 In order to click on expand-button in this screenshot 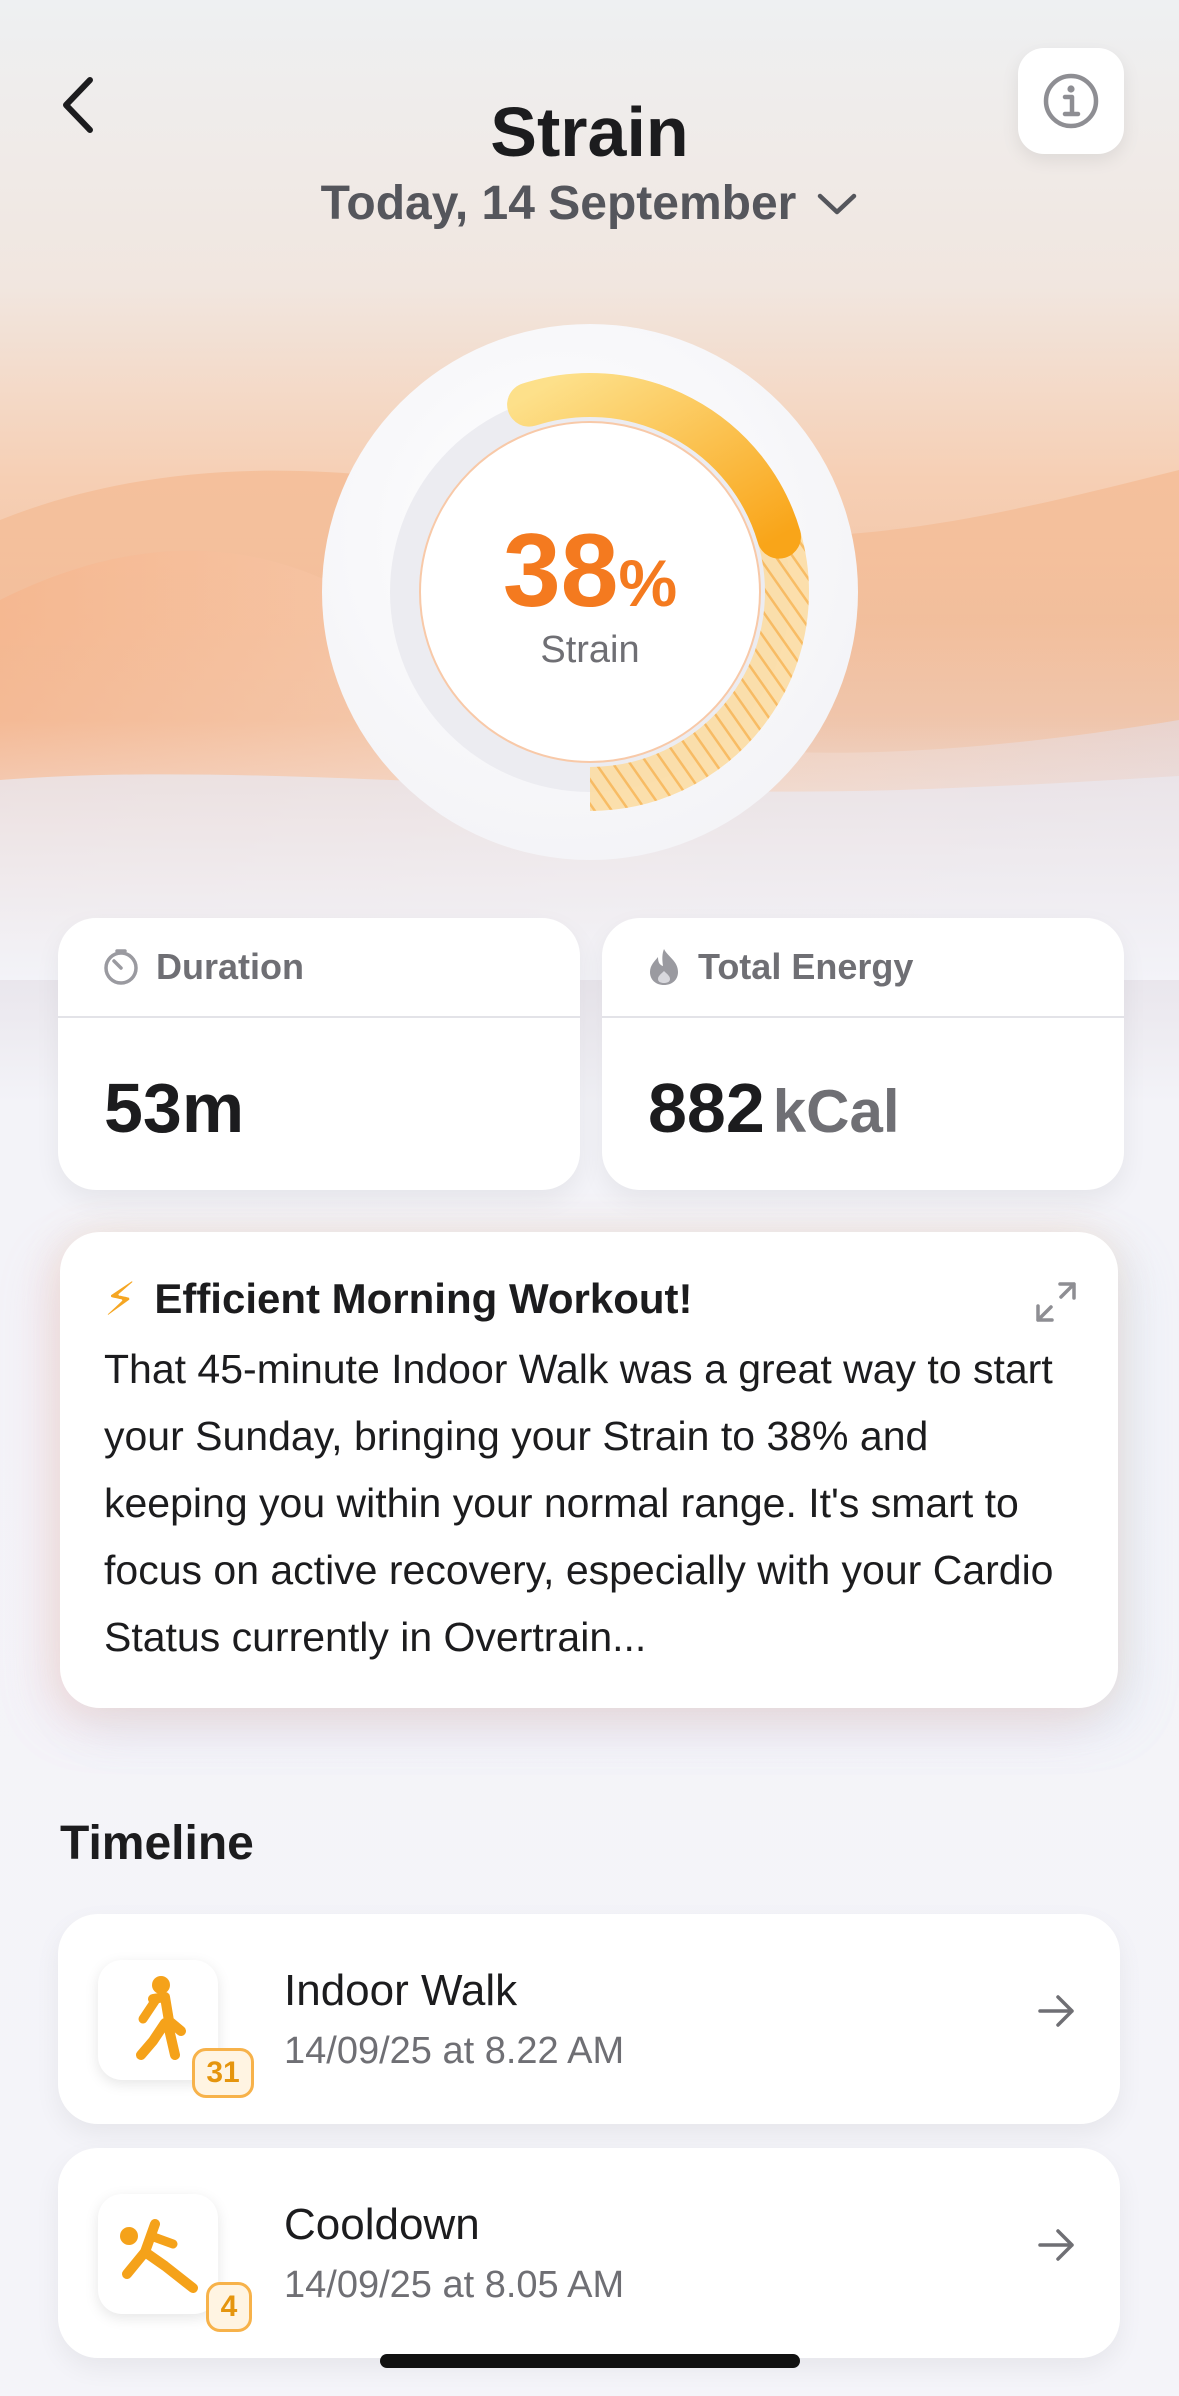, I will do `click(1056, 1304)`.